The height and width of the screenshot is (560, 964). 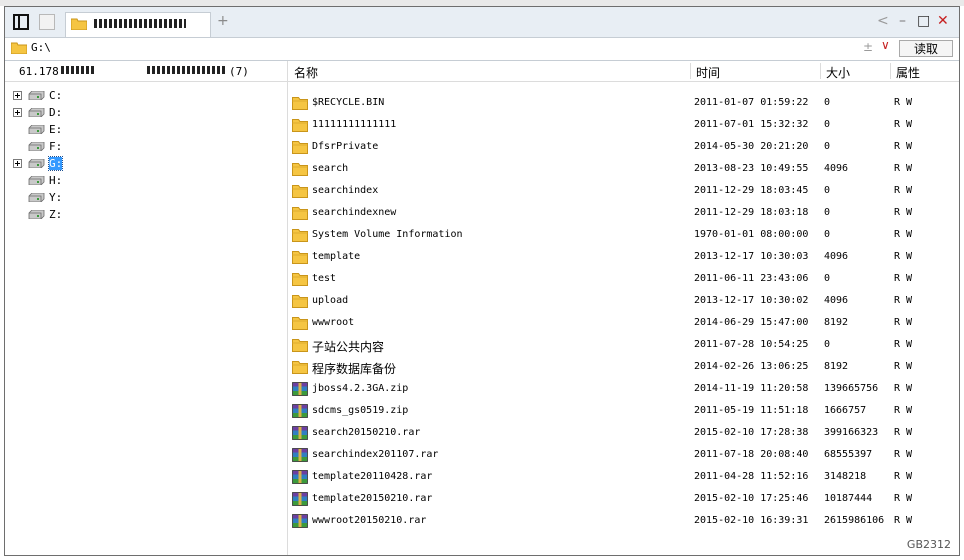 I want to click on file-name: searchindexnew, so click(x=354, y=212).